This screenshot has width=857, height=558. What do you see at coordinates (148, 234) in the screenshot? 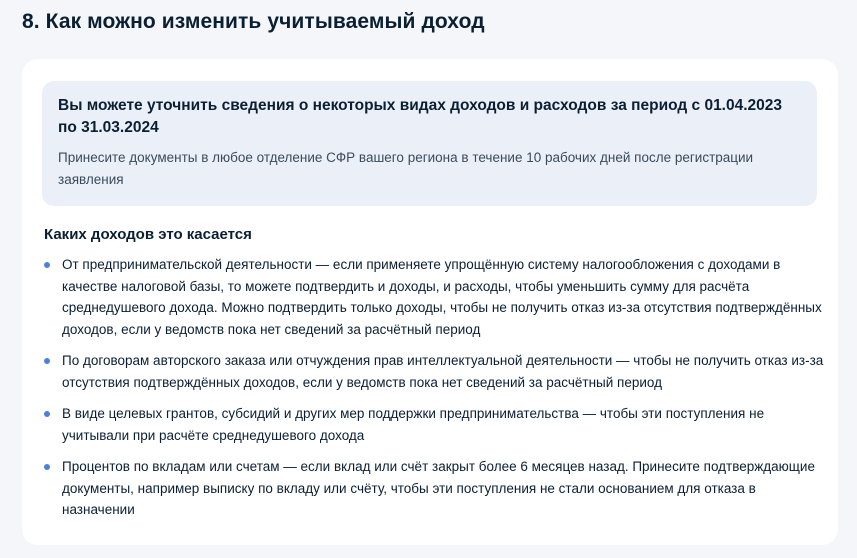
I see `section-heading: Каких доходов это касается` at bounding box center [148, 234].